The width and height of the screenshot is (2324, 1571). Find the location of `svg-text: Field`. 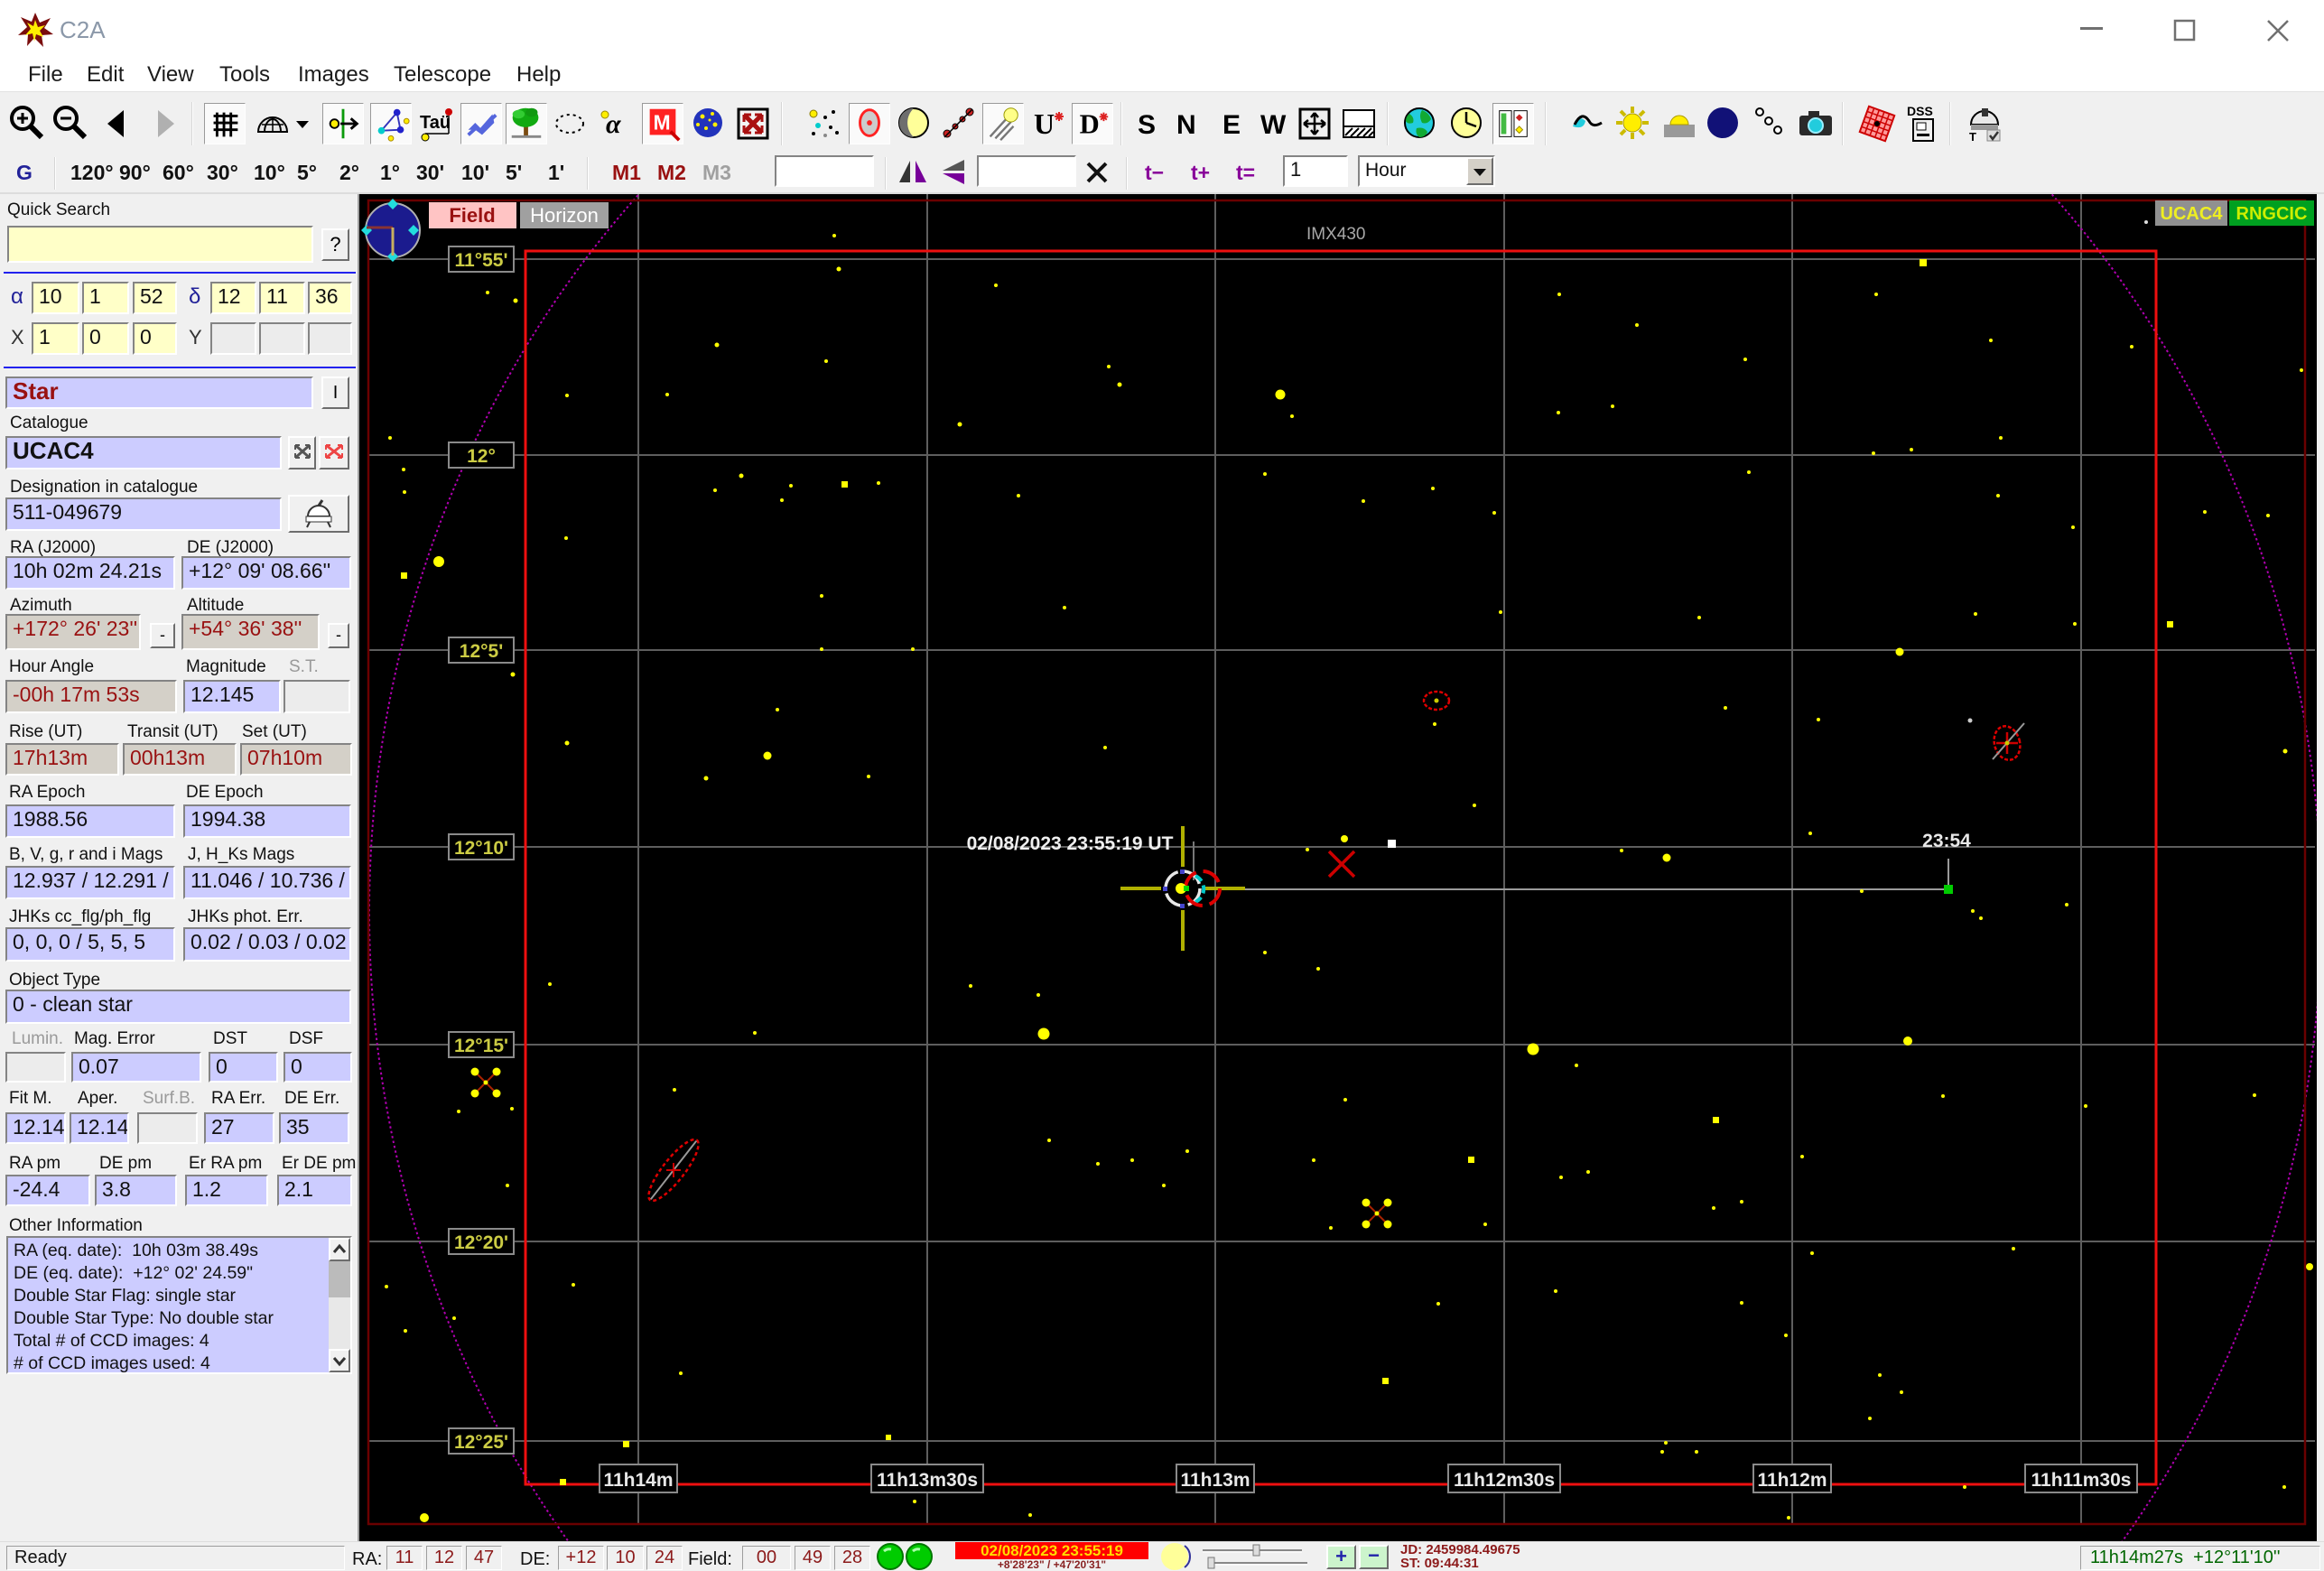

svg-text: Field is located at coordinates (472, 215).